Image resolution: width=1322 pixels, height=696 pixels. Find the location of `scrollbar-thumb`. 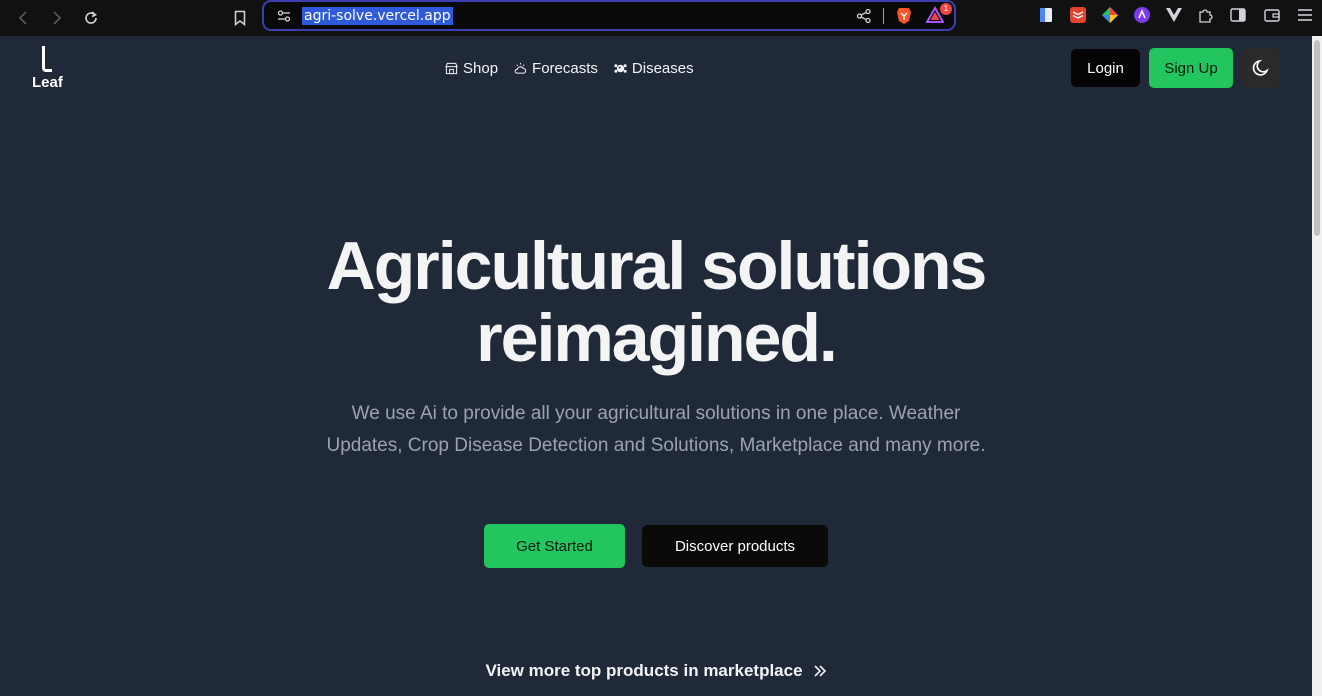

scrollbar-thumb is located at coordinates (1317, 138).